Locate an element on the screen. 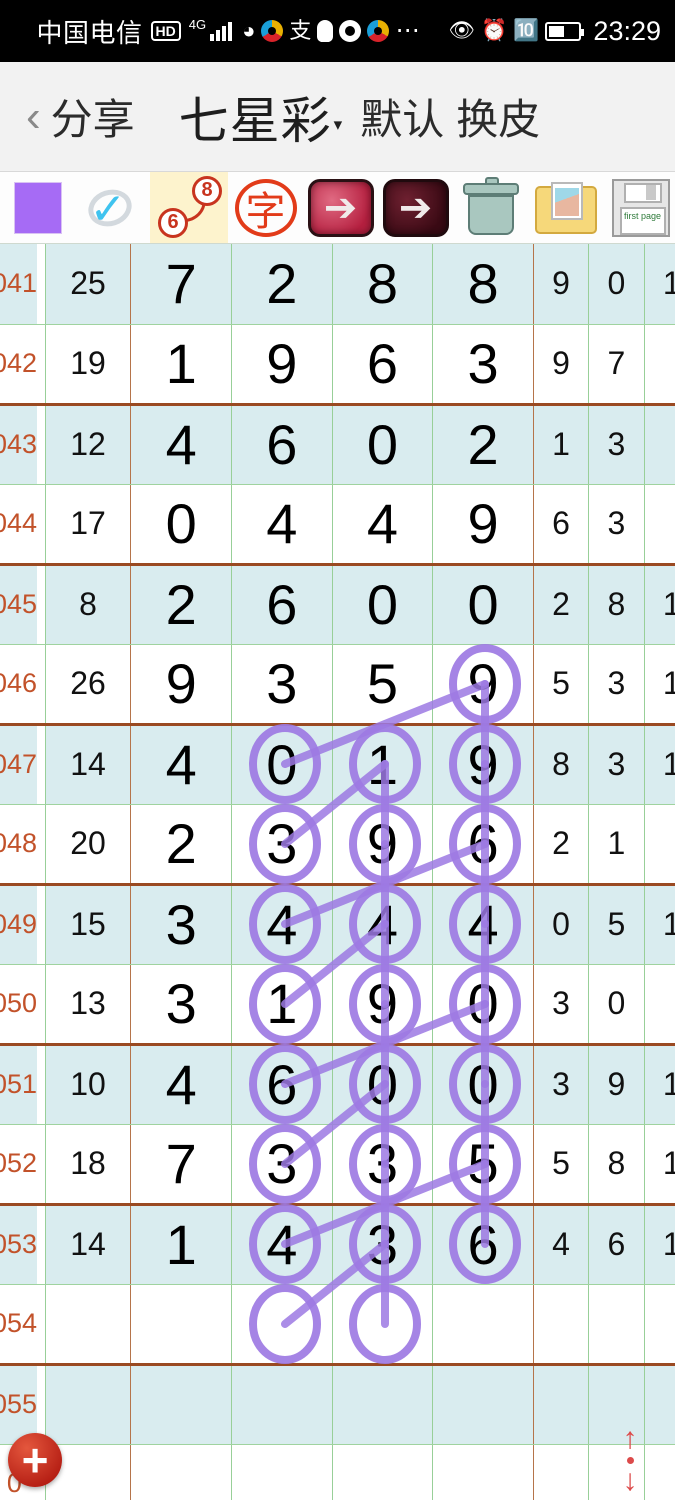  share-button: 分享 is located at coordinates (93, 116).